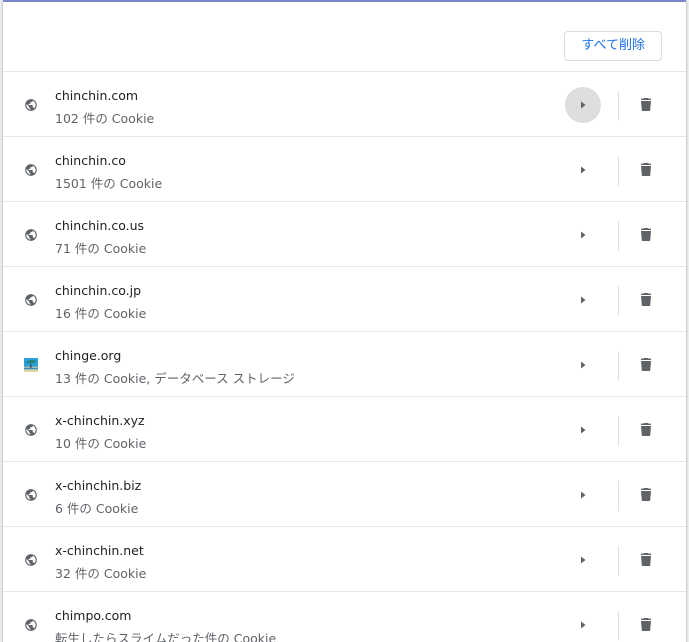 This screenshot has height=642, width=689. Describe the element at coordinates (344, 363) in the screenshot. I see `site-row: chinge.org 13 件の Cookie, データベース ストレージ` at that location.